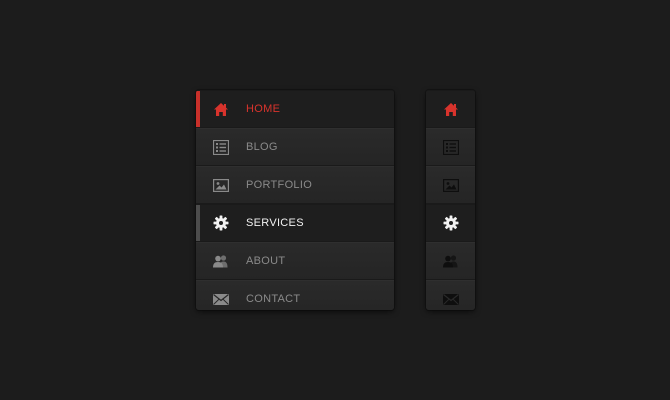 The width and height of the screenshot is (670, 400). I want to click on icon-nav-item-about, so click(450, 261).